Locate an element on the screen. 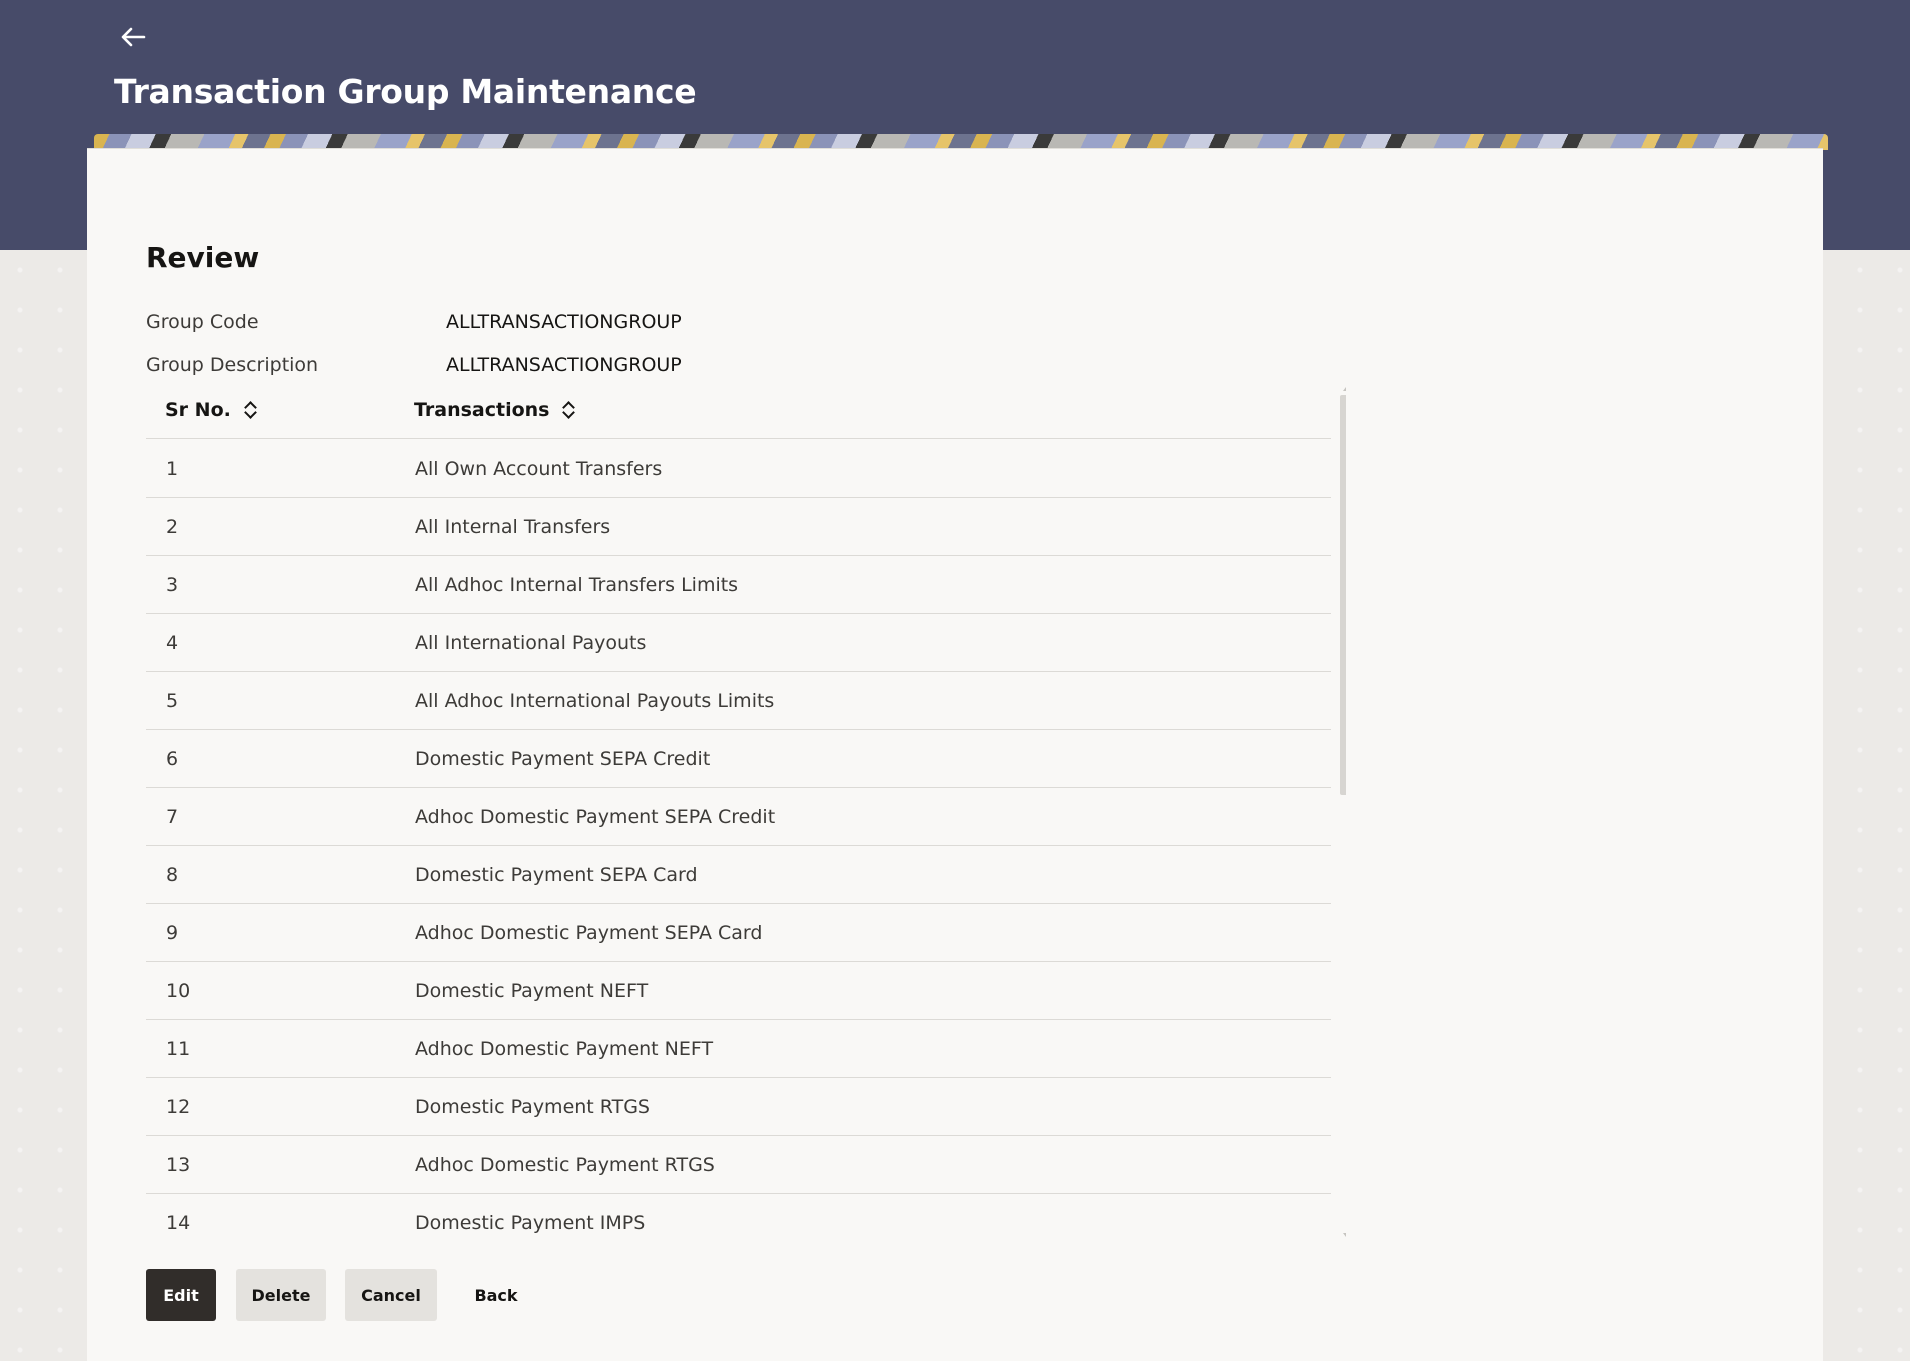 The image size is (1910, 1361). cell-sr-no: 14 is located at coordinates (178, 1223).